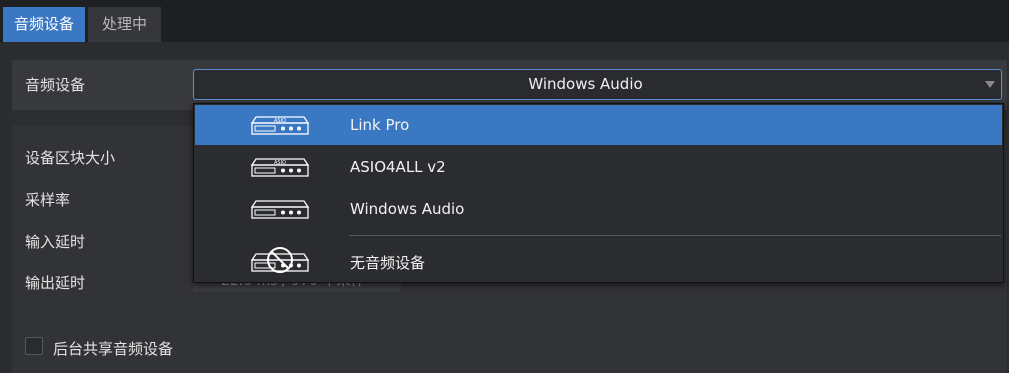 The height and width of the screenshot is (373, 1009). What do you see at coordinates (34, 346) in the screenshot?
I see `share-device-checkbox` at bounding box center [34, 346].